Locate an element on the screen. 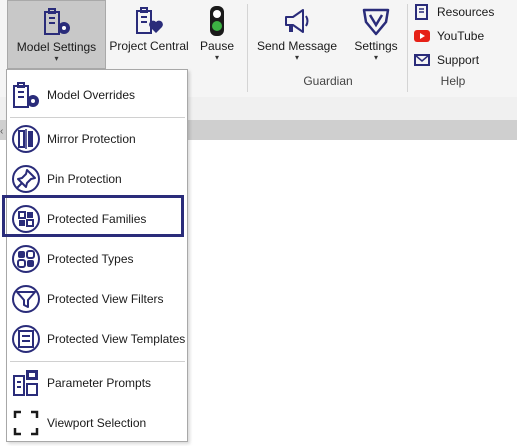 The image size is (517, 446). menu-item-label: Viewport Selection is located at coordinates (97, 423).